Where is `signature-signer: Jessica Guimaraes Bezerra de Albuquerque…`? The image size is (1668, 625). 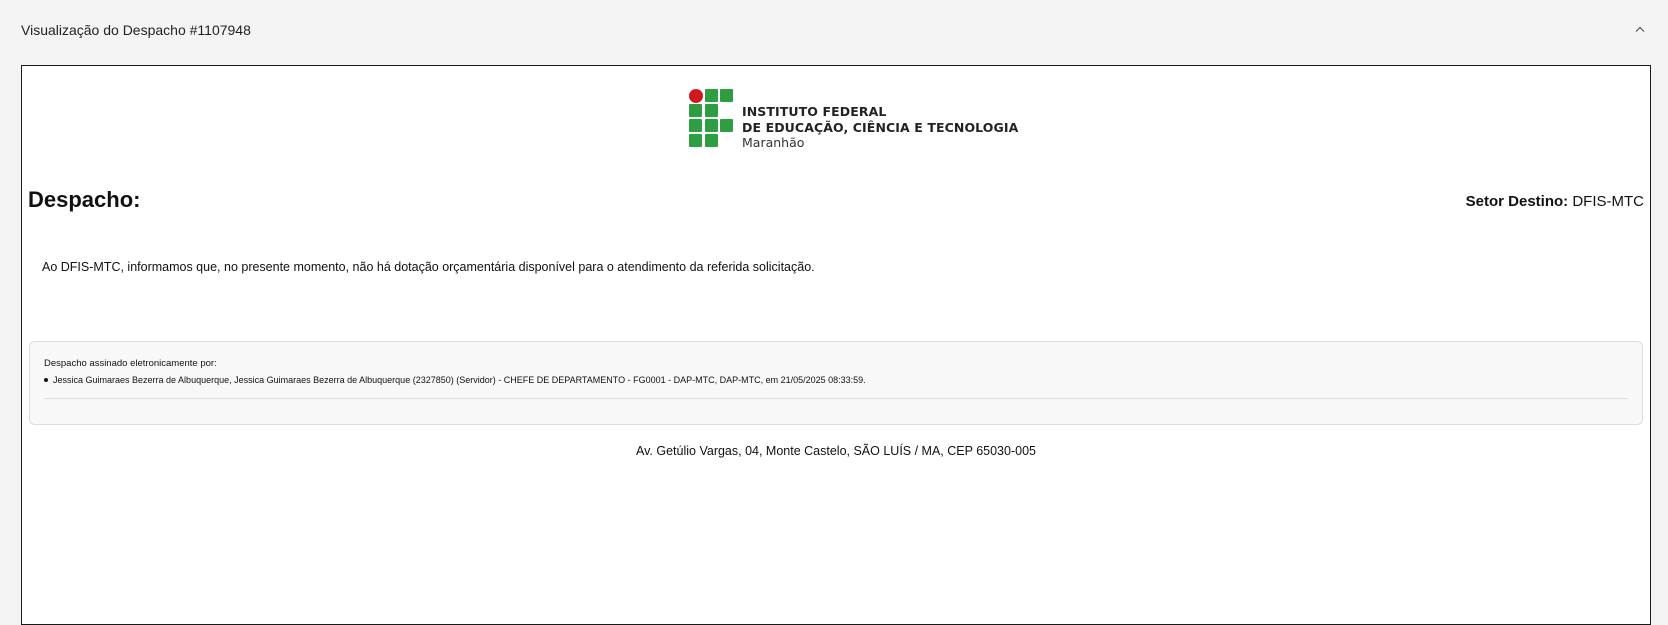
signature-signer: Jessica Guimaraes Bezerra de Albuquerque… is located at coordinates (459, 380).